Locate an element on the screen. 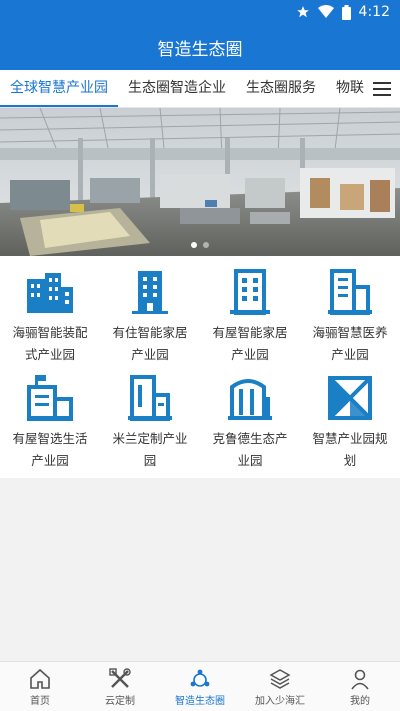 Image resolution: width=400 pixels, height=711 pixels. park-label: 克鲁德生态产业园 is located at coordinates (250, 449).